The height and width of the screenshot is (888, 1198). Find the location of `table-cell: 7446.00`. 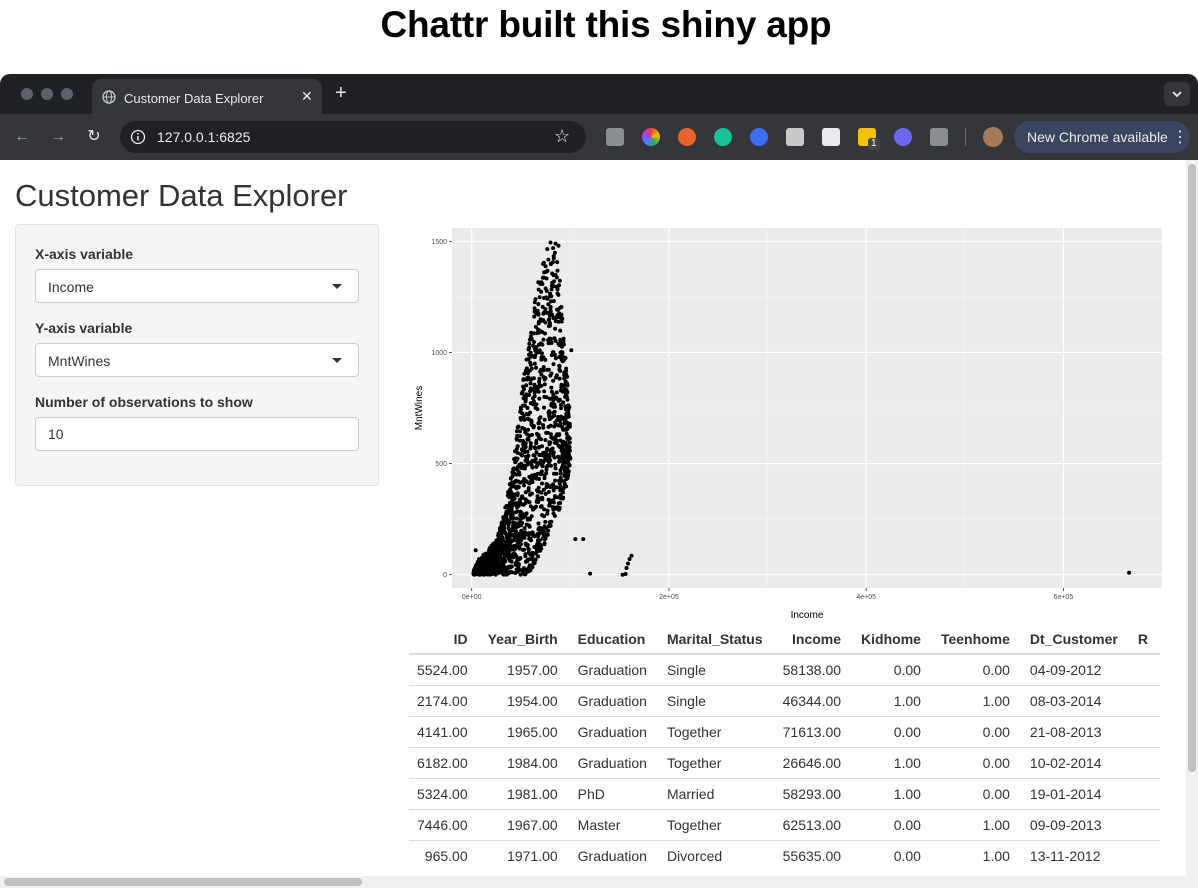

table-cell: 7446.00 is located at coordinates (444, 824).